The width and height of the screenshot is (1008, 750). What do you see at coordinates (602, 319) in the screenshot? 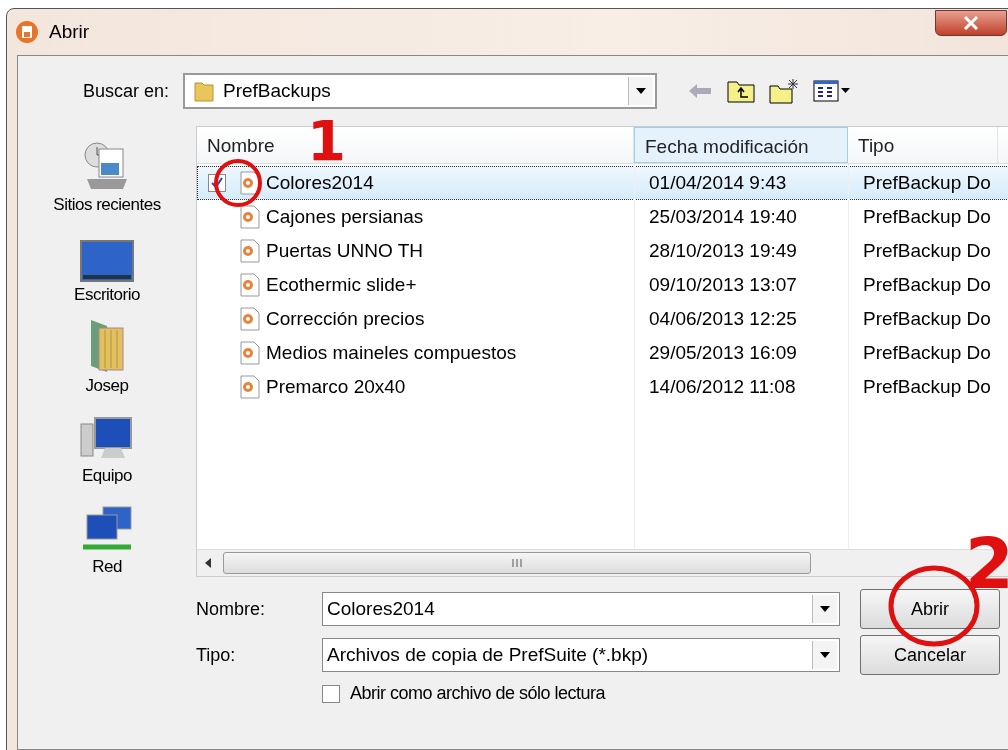
I see `file-row: Corrección precios 04/06/2013 12:25 PrefBackup Do` at bounding box center [602, 319].